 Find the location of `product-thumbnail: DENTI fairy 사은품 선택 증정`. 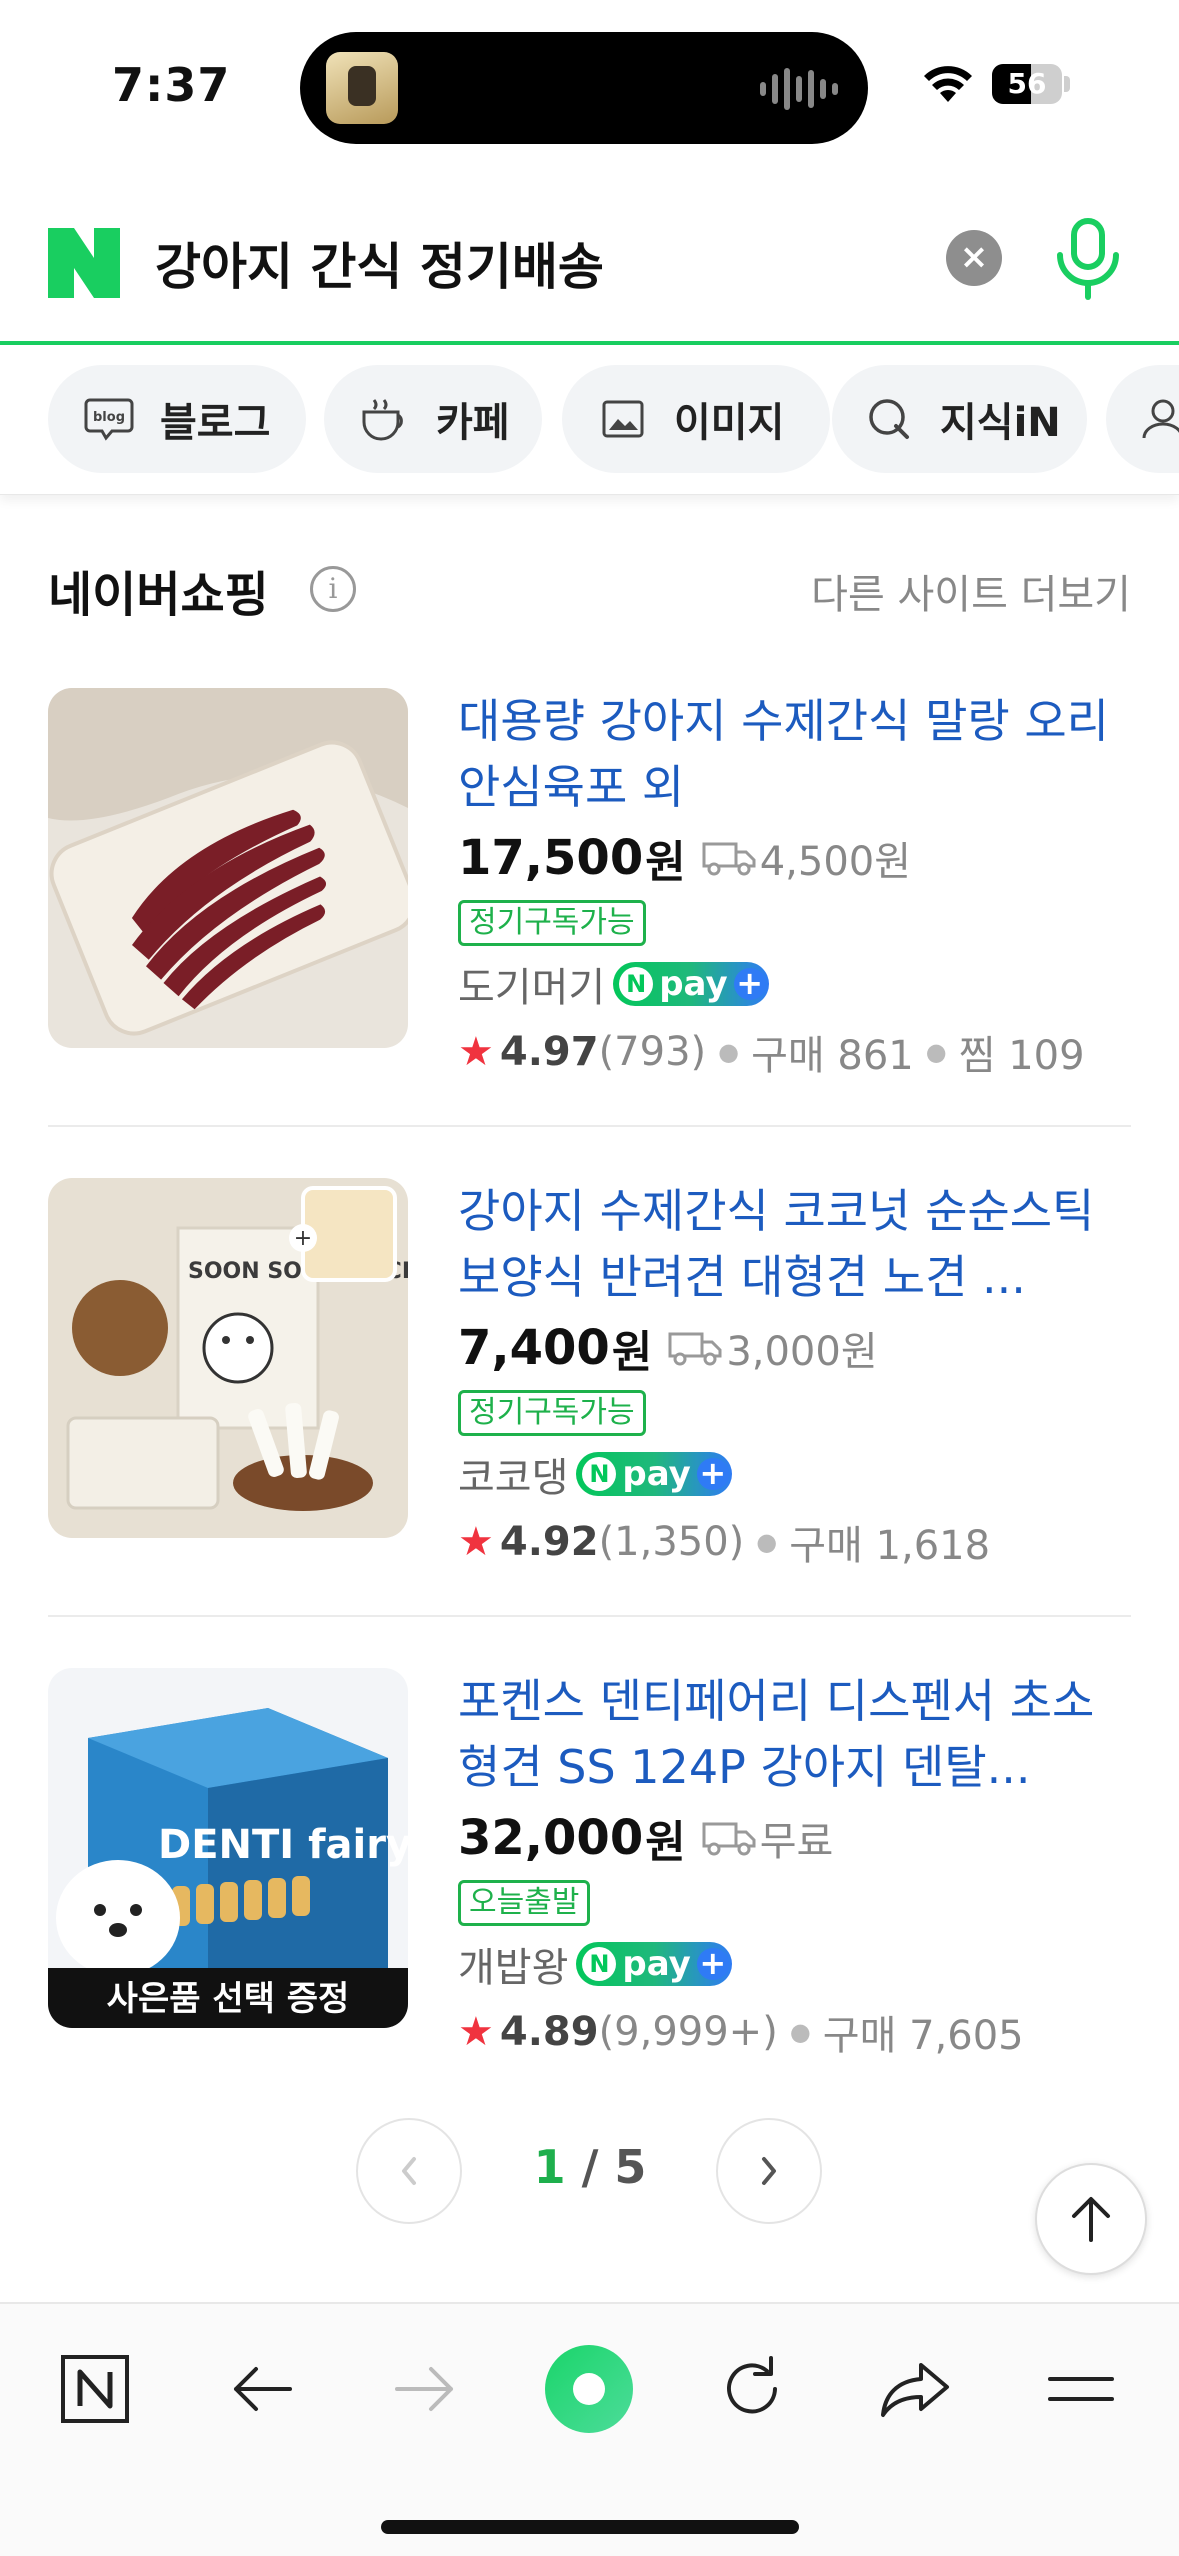

product-thumbnail: DENTI fairy 사은품 선택 증정 is located at coordinates (228, 1848).